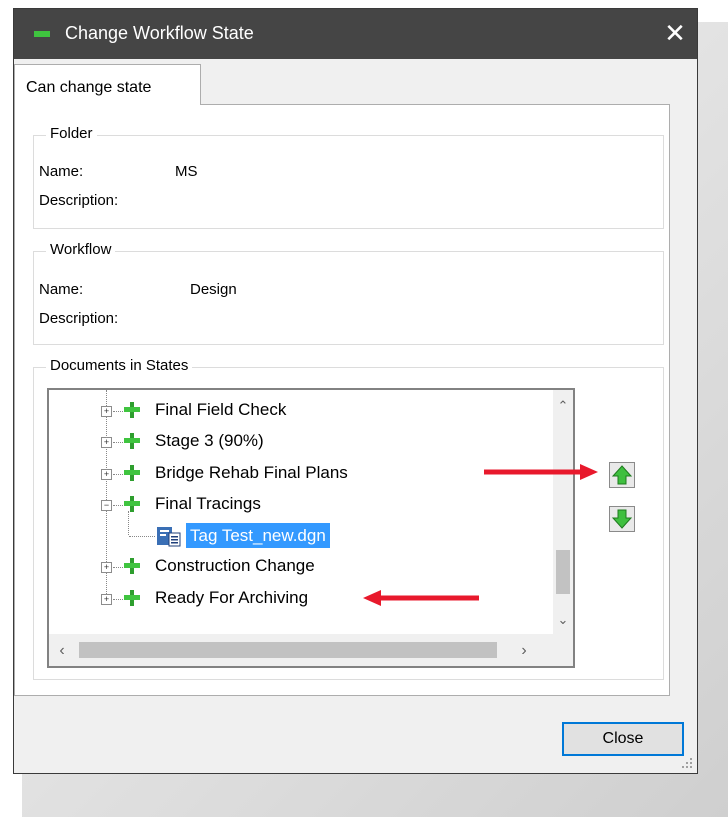 The height and width of the screenshot is (817, 728). Describe the element at coordinates (42, 34) in the screenshot. I see `app-icon` at that location.